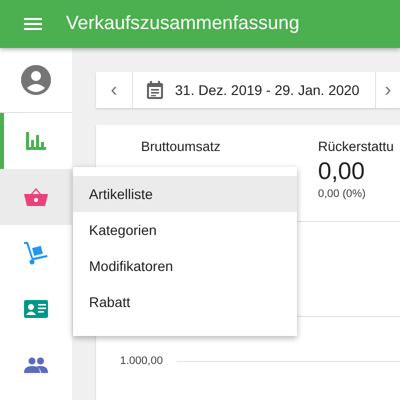 Image resolution: width=400 pixels, height=400 pixels. Describe the element at coordinates (33, 24) in the screenshot. I see `menu-icon` at that location.